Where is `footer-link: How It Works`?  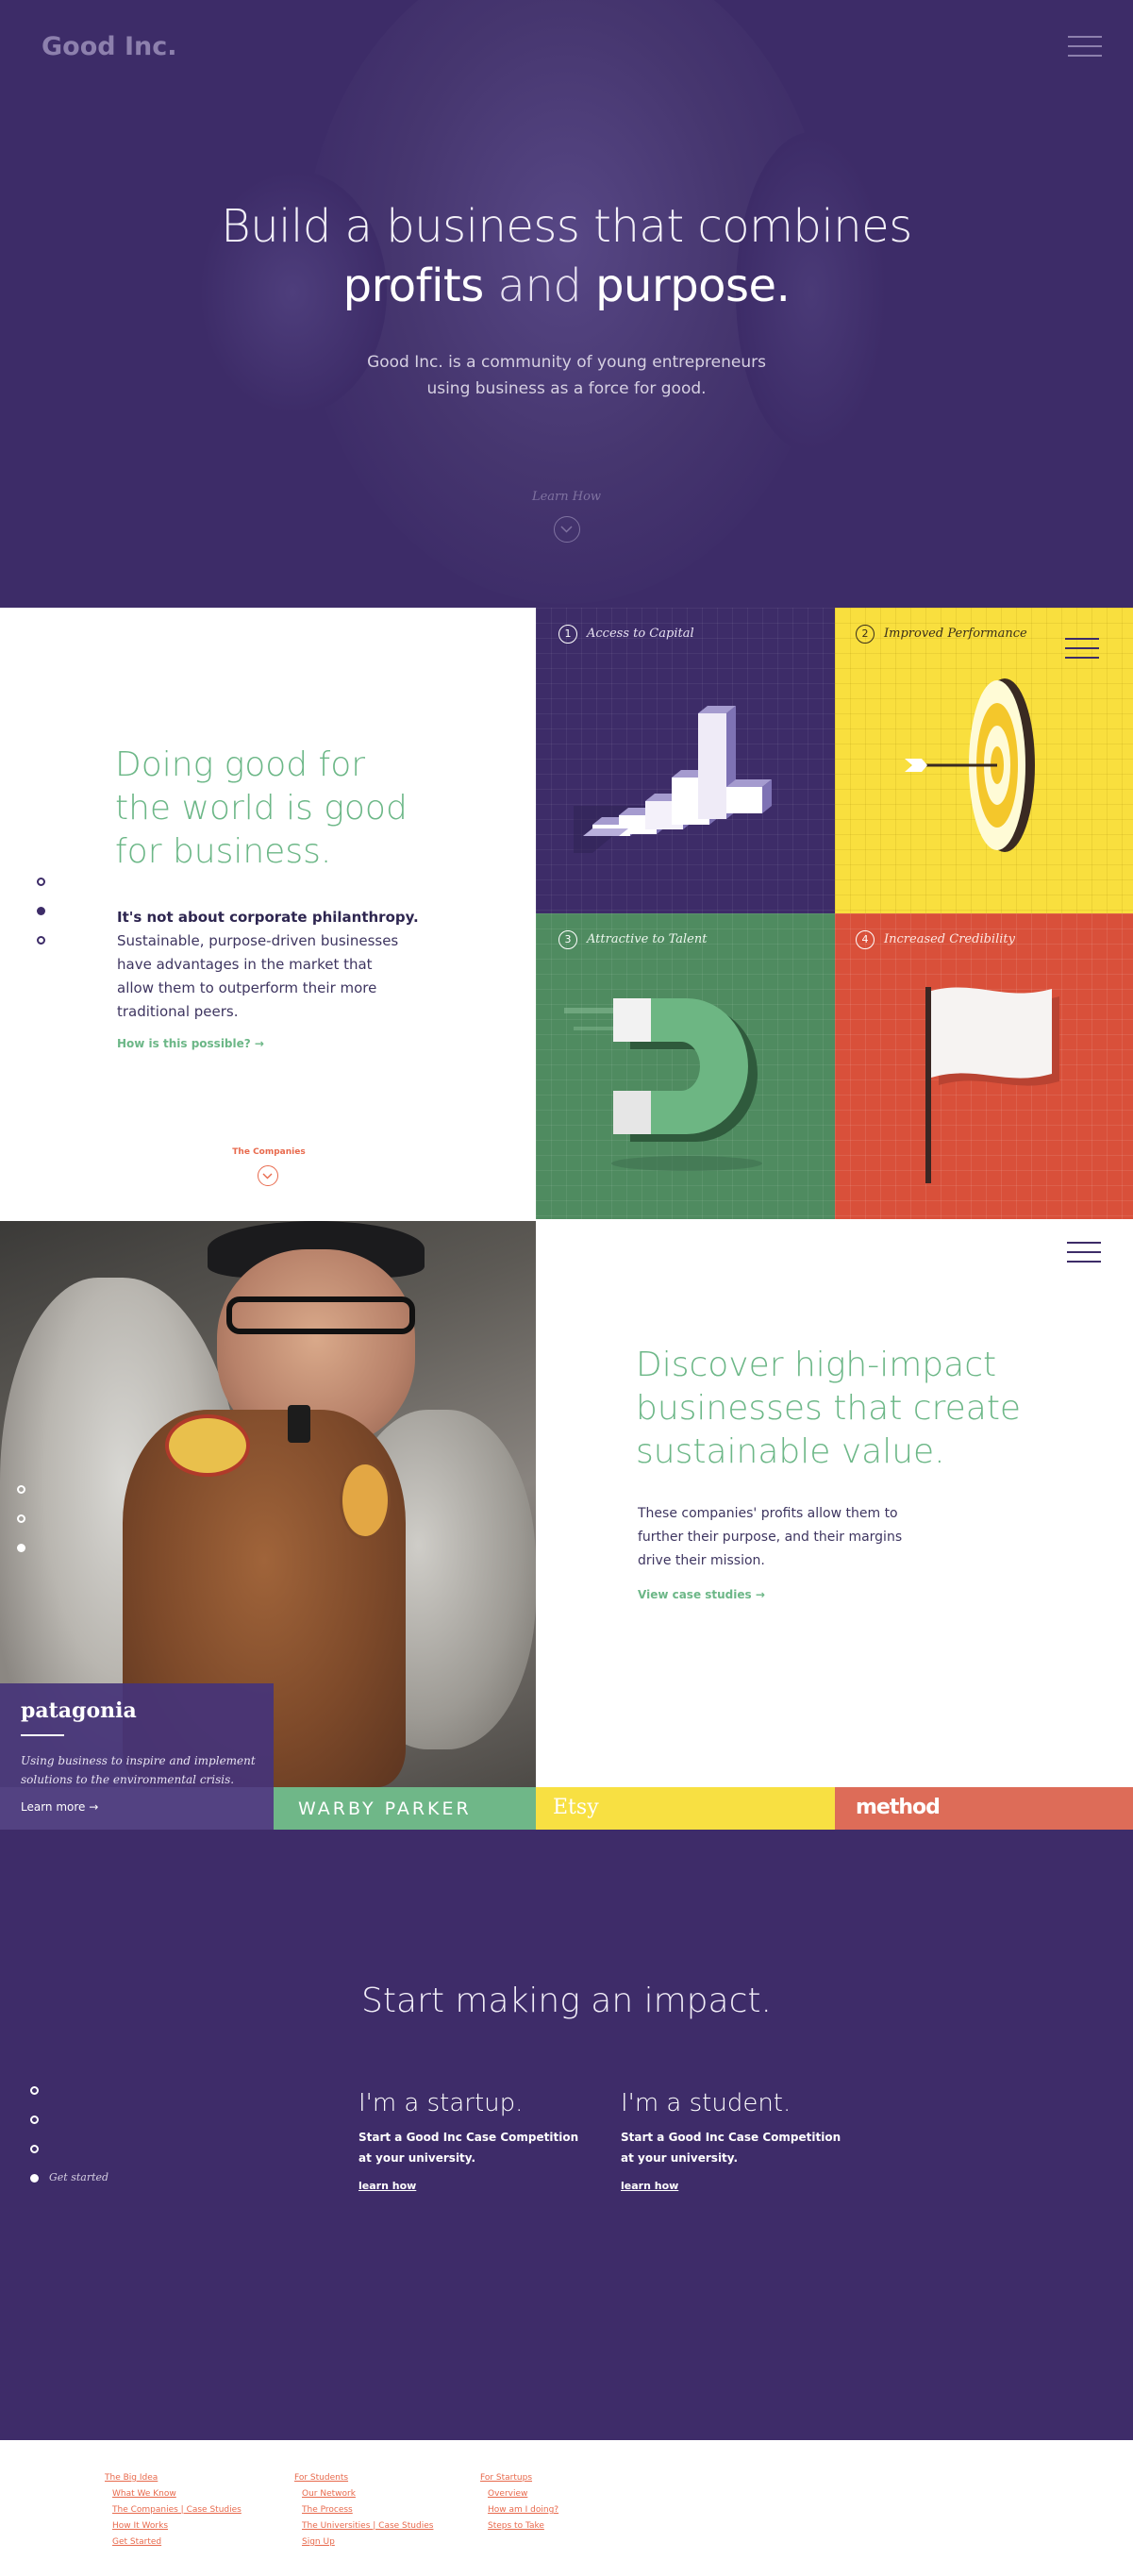 footer-link: How It Works is located at coordinates (177, 2526).